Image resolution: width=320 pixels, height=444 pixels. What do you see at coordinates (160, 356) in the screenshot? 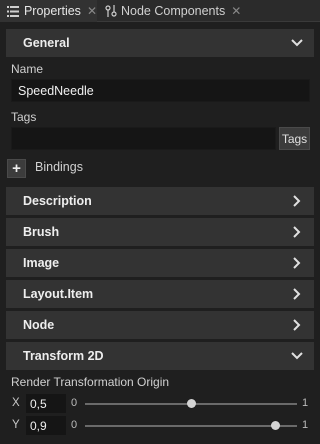
I see `section-transform-2d: Transform 2D` at bounding box center [160, 356].